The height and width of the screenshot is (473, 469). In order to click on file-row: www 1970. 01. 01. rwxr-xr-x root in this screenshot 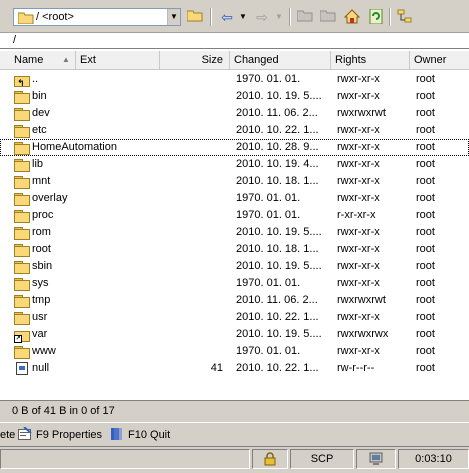, I will do `click(234, 351)`.